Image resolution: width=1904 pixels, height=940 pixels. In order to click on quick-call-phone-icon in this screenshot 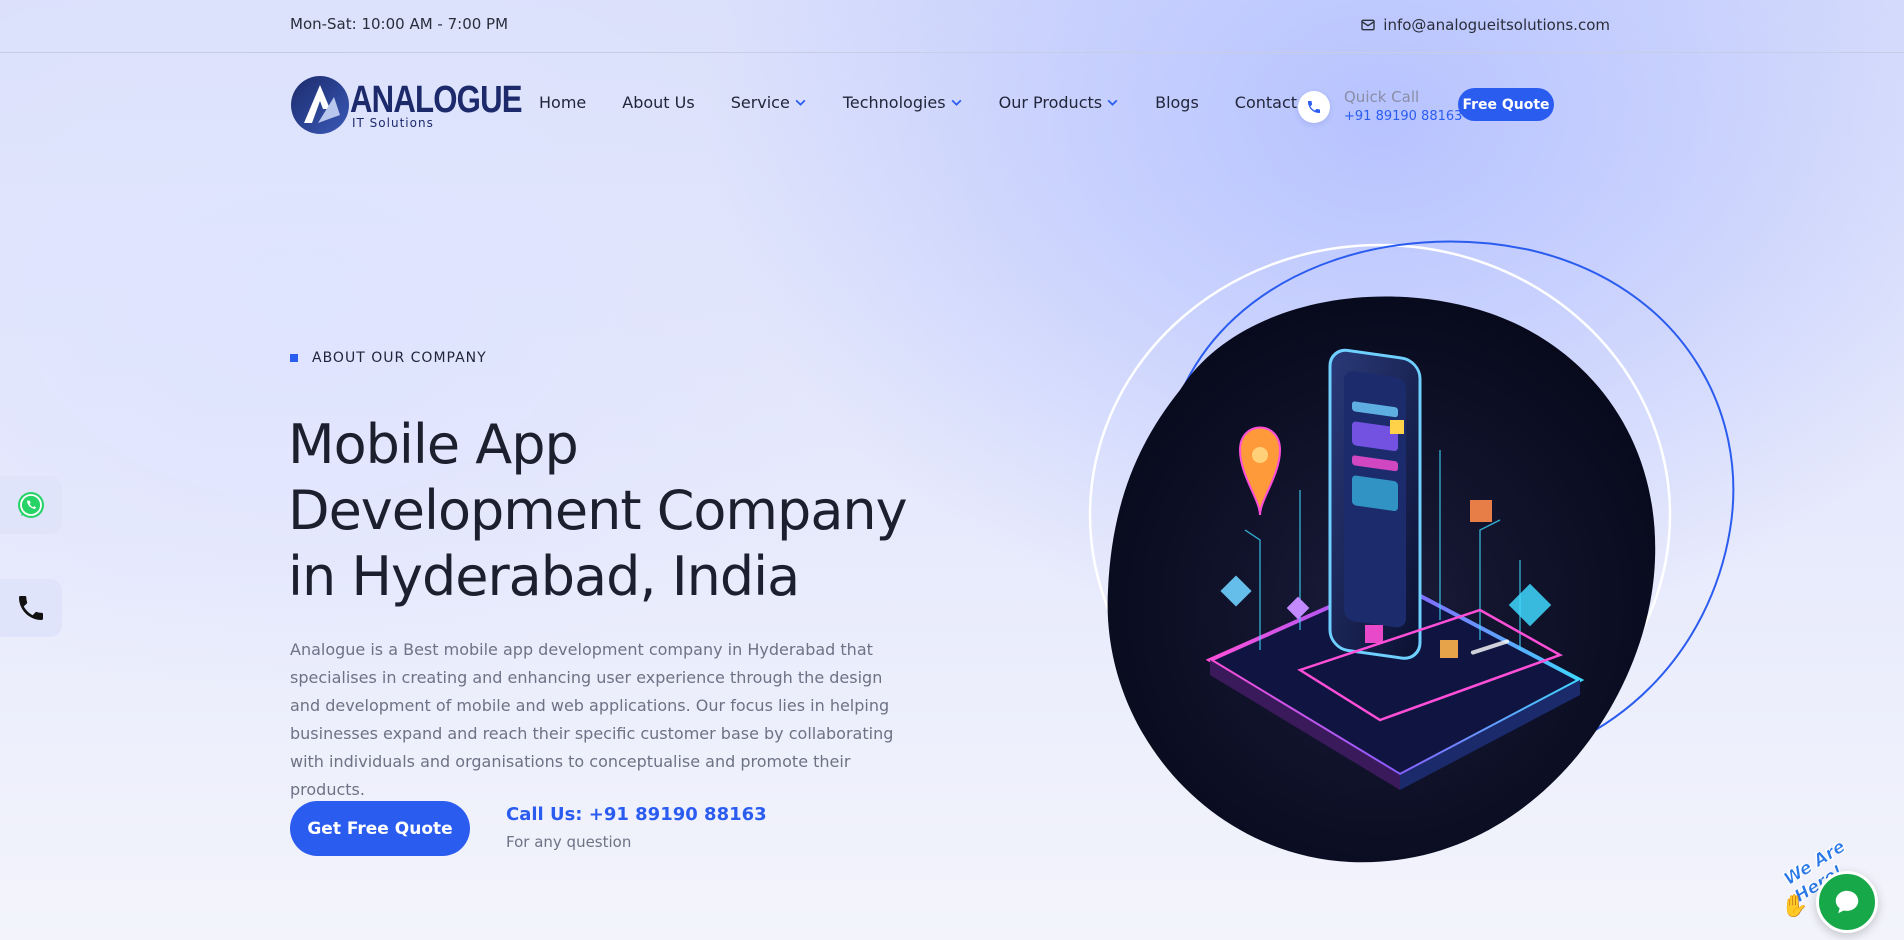, I will do `click(1314, 106)`.